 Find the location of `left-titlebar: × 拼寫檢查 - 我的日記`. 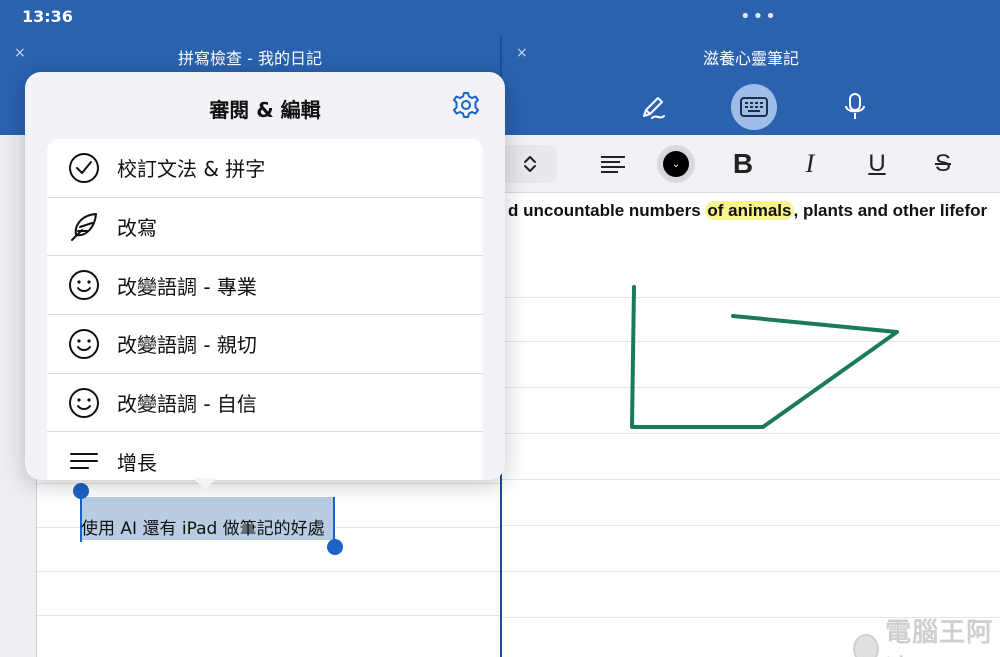

left-titlebar: × 拼寫檢查 - 我的日記 is located at coordinates (250, 55).